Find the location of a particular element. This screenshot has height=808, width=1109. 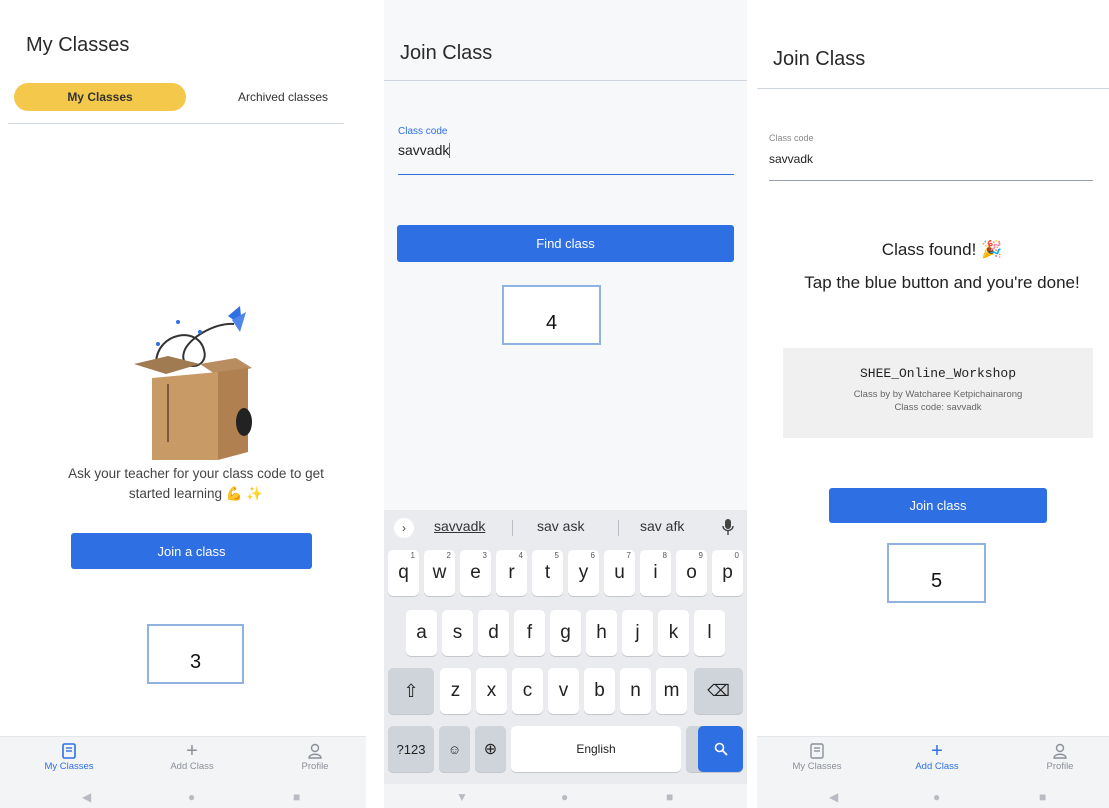

key-a: a is located at coordinates (421, 633).